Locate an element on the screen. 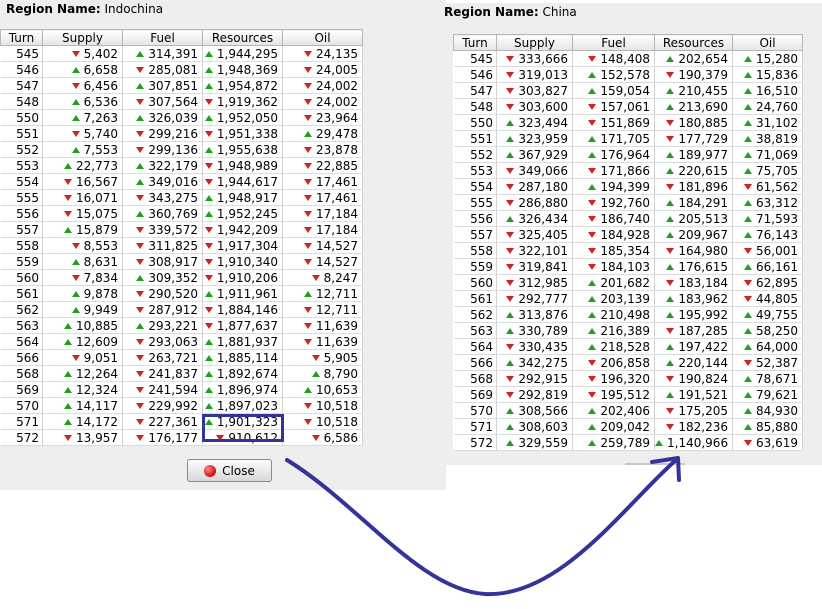 The width and height of the screenshot is (822, 609). table-row: 569 292,819 195,512 191,521 79,621 is located at coordinates (628, 394).